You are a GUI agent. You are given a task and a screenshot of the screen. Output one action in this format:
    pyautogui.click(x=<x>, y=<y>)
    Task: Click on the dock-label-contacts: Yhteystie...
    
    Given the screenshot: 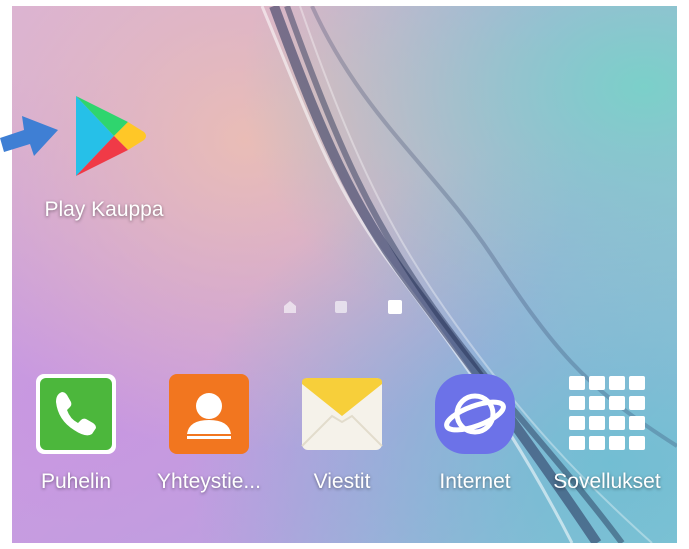 What is the action you would take?
    pyautogui.click(x=209, y=481)
    